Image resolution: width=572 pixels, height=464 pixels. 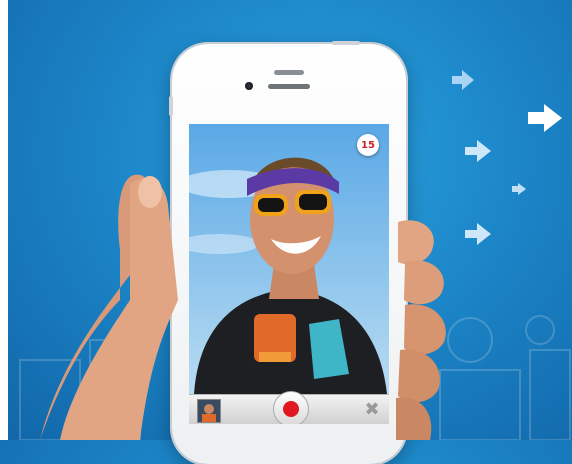 I want to click on thumbnail-image, so click(x=209, y=411).